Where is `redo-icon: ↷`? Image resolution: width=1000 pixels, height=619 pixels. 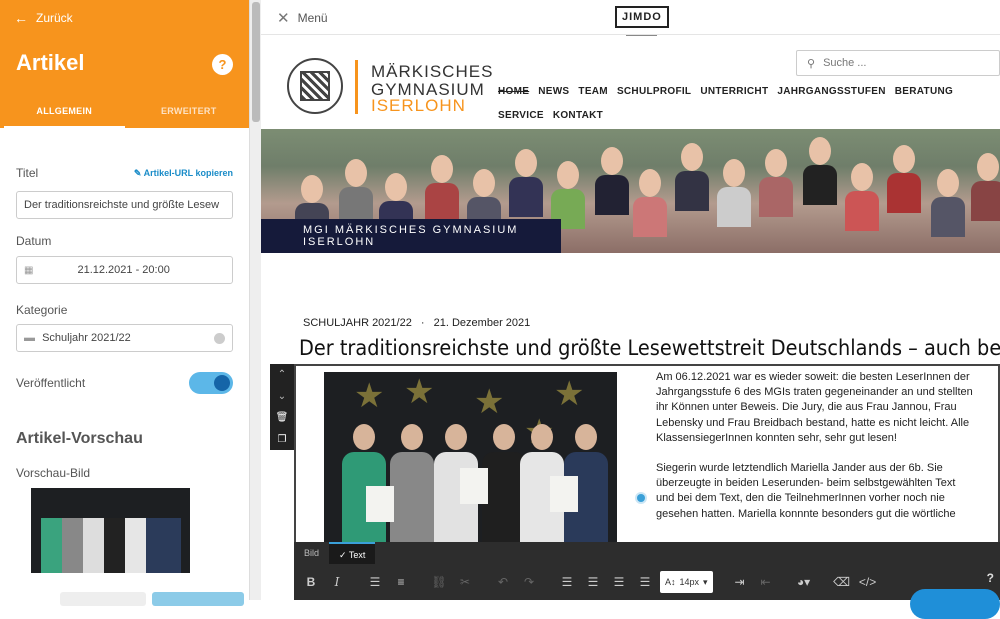
redo-icon: ↷ is located at coordinates (529, 582).